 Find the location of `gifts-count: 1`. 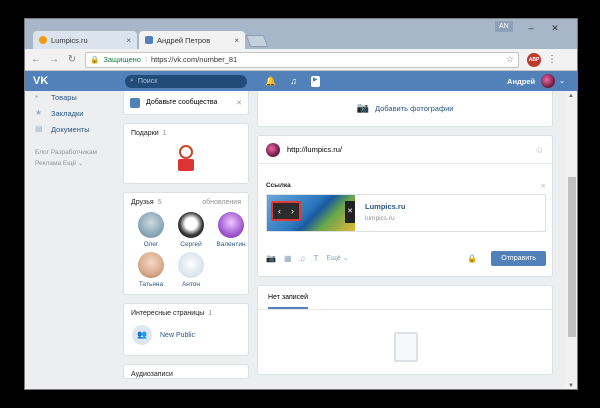

gifts-count: 1 is located at coordinates (164, 133).